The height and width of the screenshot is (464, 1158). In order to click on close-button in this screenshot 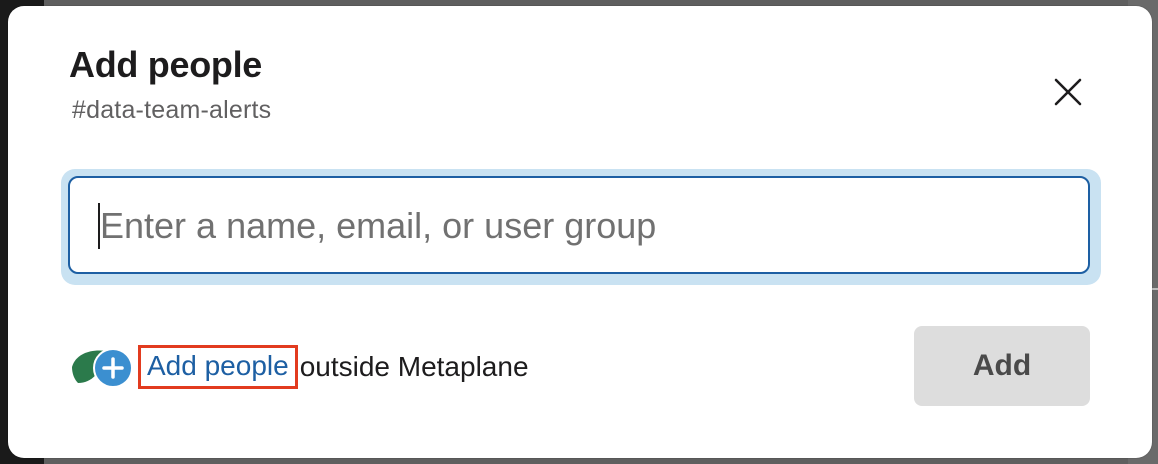, I will do `click(1068, 92)`.